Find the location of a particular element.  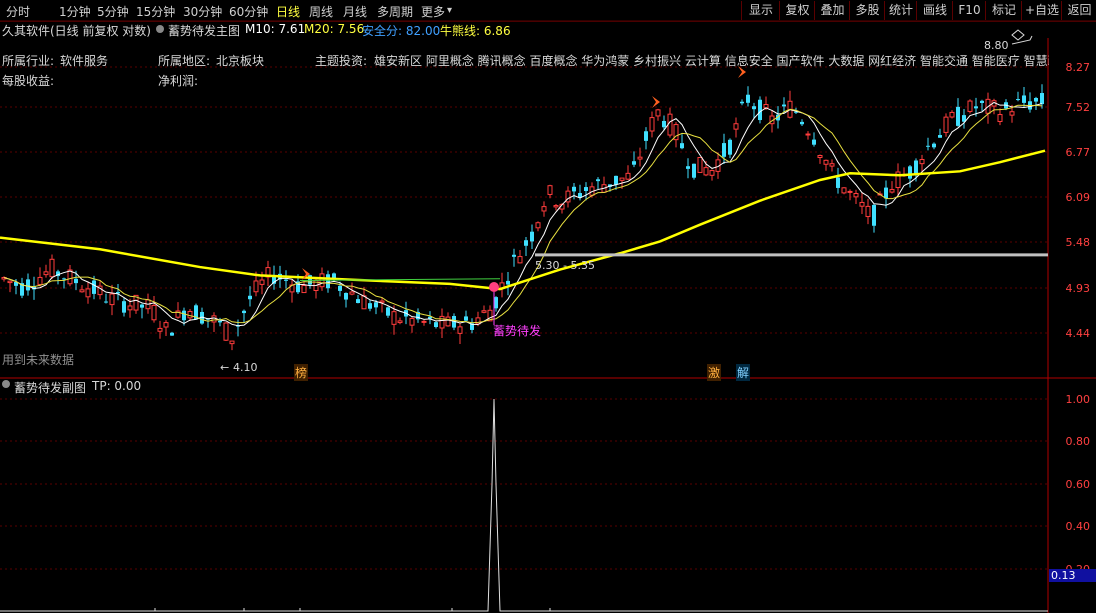

diamond-icon is located at coordinates (1018, 35).